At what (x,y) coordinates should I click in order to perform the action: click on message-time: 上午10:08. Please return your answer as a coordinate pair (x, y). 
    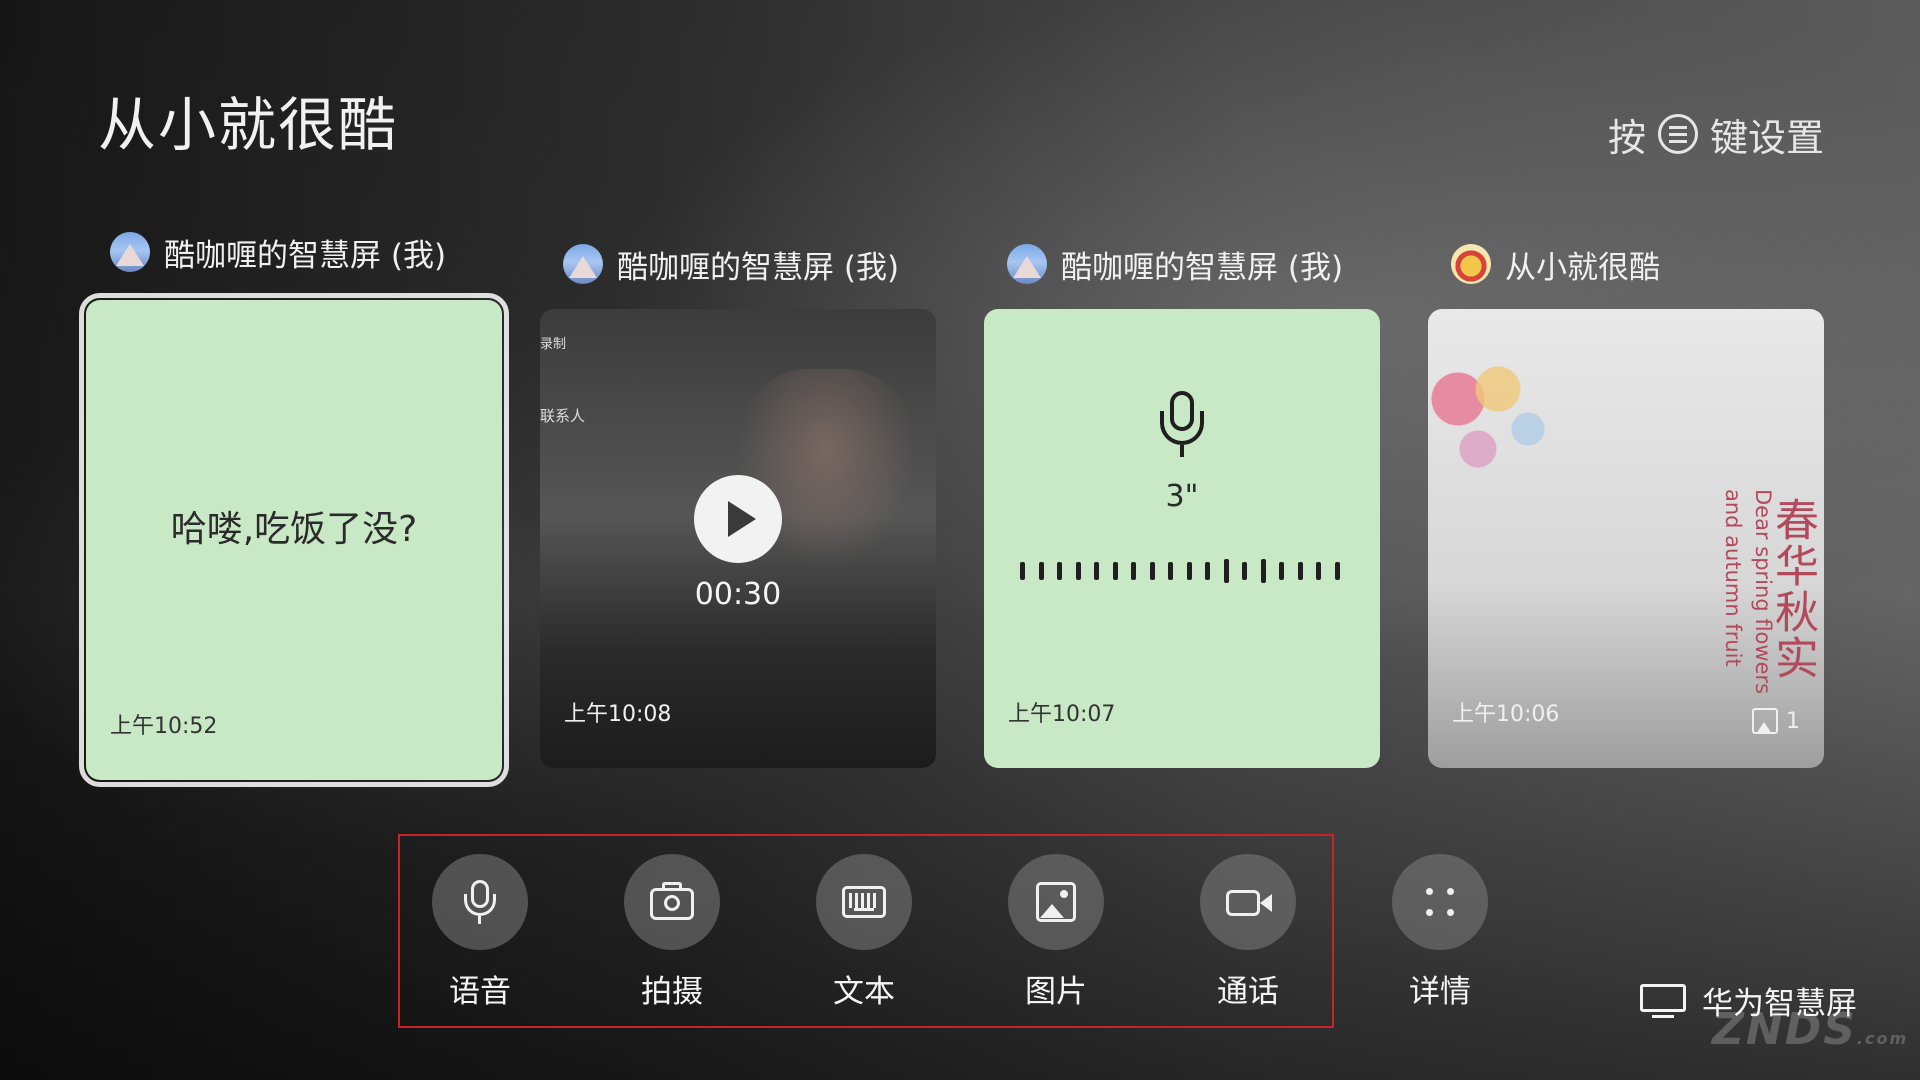
    Looking at the image, I should click on (618, 714).